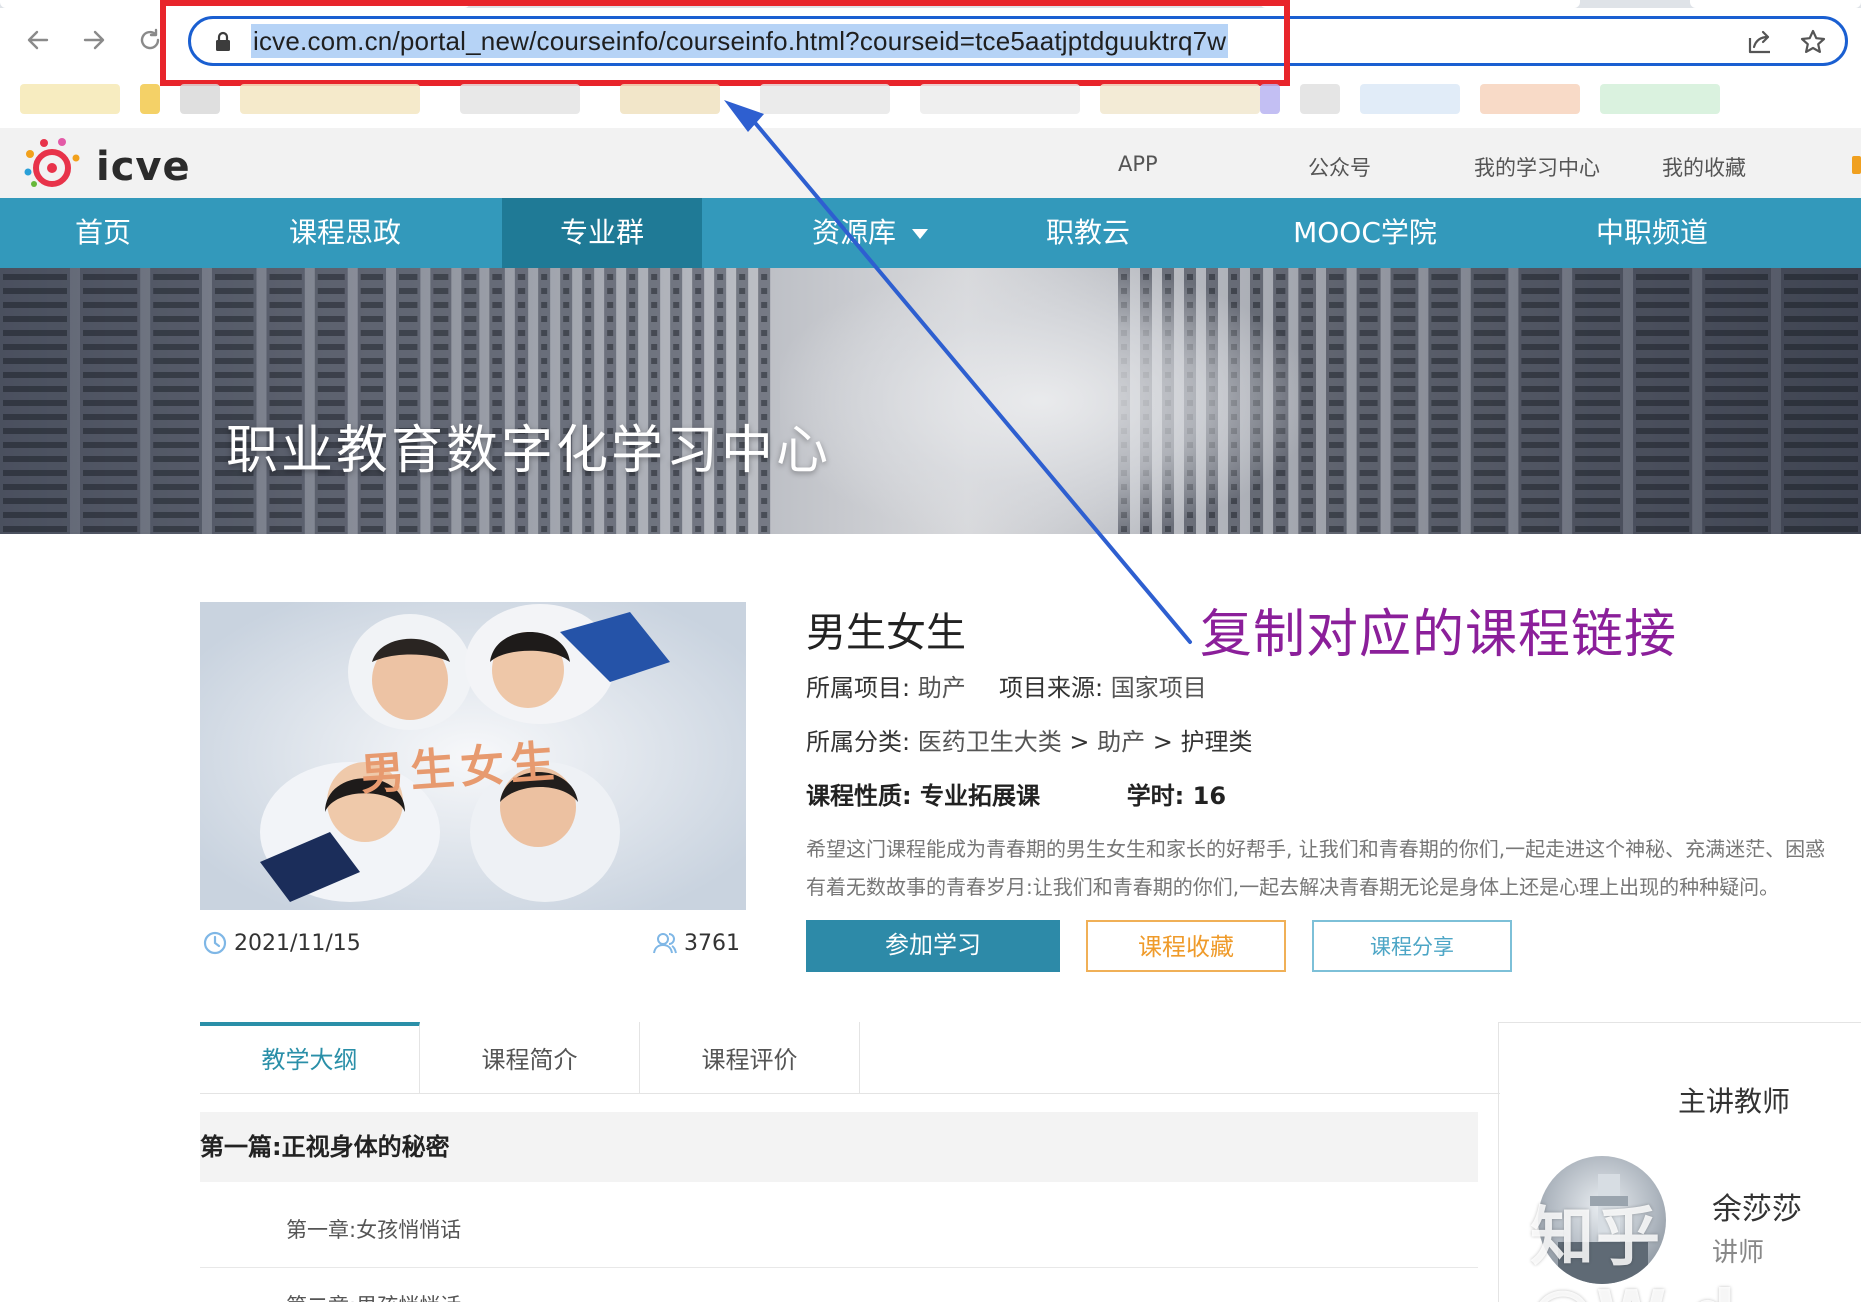  I want to click on my-favorites-link: 我的收藏, so click(1704, 167).